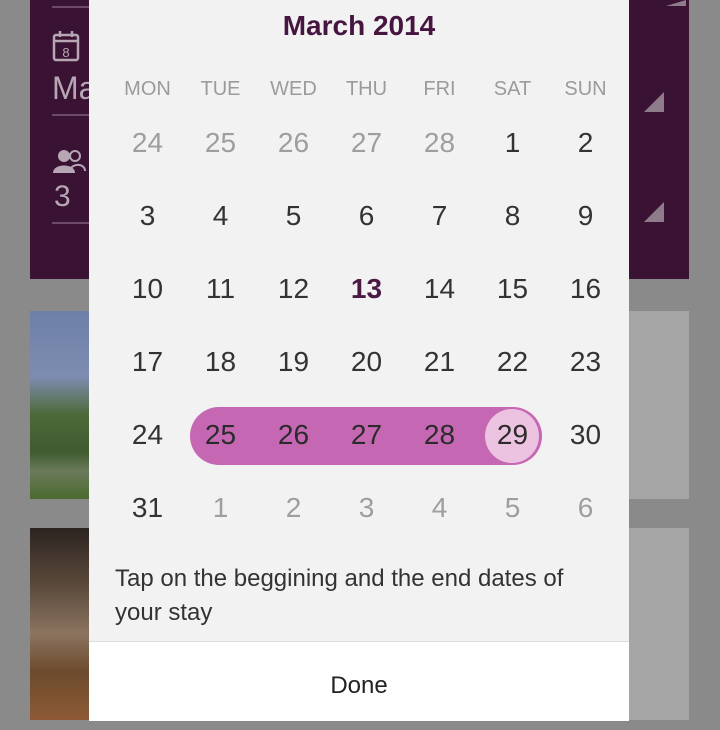  I want to click on calendar-day: 9, so click(585, 216).